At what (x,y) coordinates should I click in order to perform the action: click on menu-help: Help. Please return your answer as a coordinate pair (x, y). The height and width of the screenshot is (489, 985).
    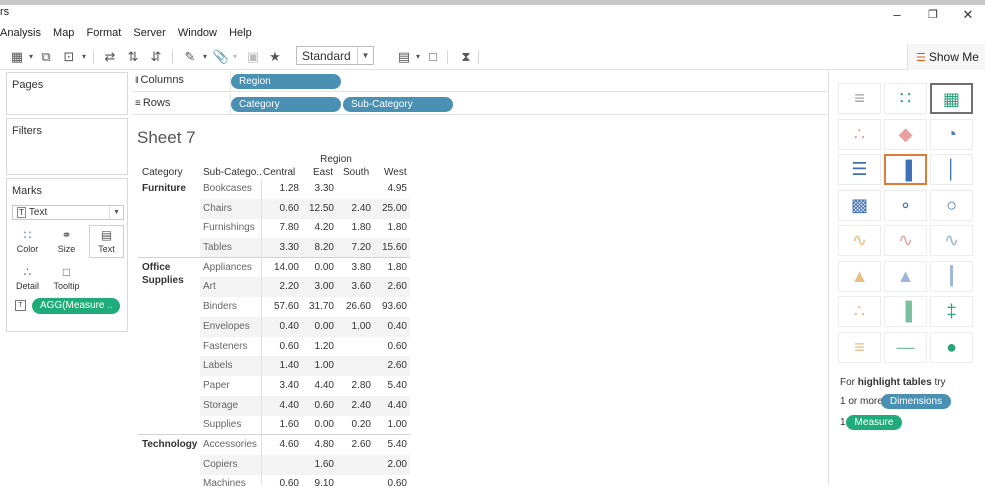
    Looking at the image, I should click on (240, 33).